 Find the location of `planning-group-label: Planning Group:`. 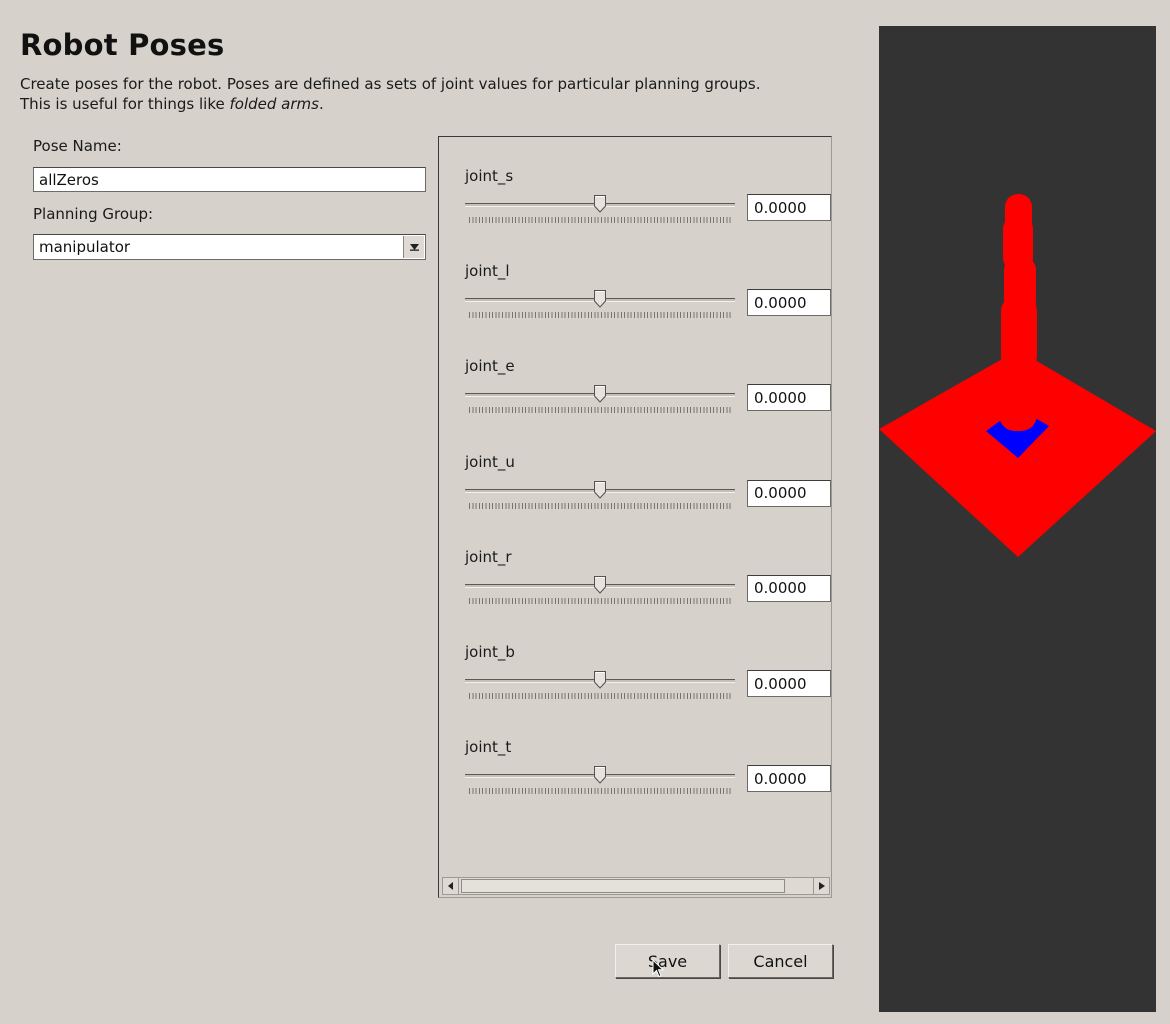

planning-group-label: Planning Group: is located at coordinates (93, 214).